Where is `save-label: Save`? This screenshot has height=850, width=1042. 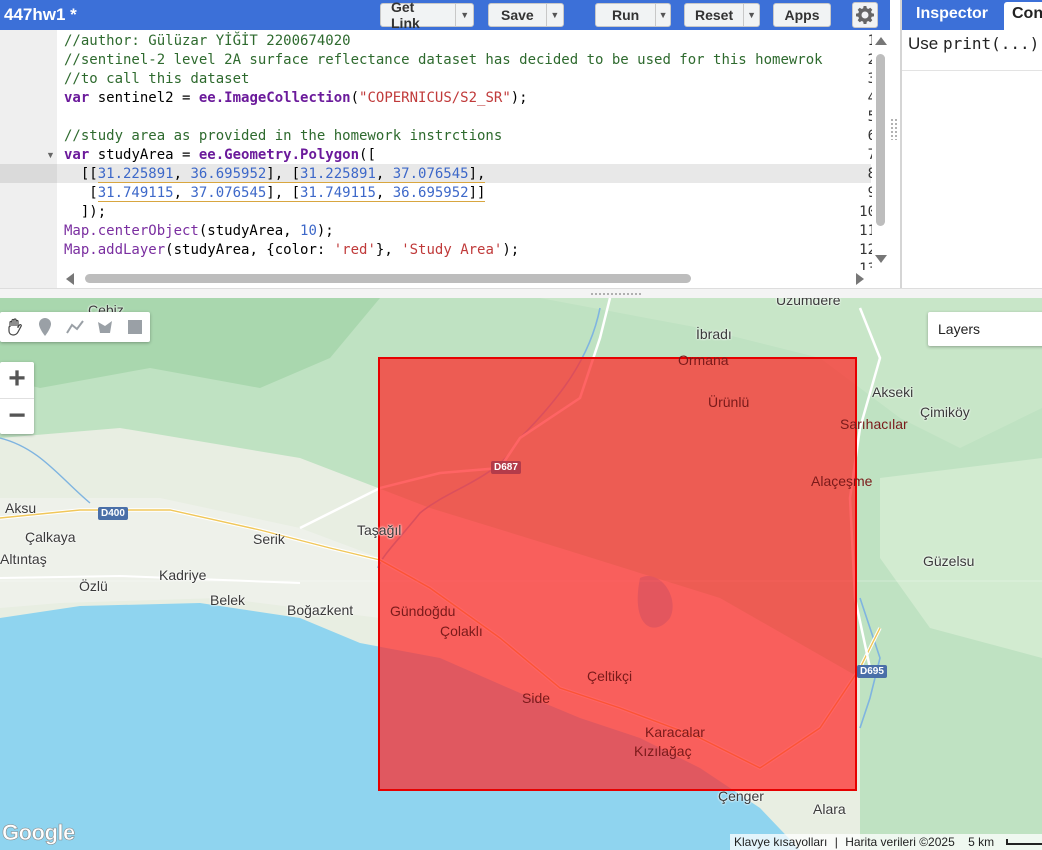 save-label: Save is located at coordinates (517, 15).